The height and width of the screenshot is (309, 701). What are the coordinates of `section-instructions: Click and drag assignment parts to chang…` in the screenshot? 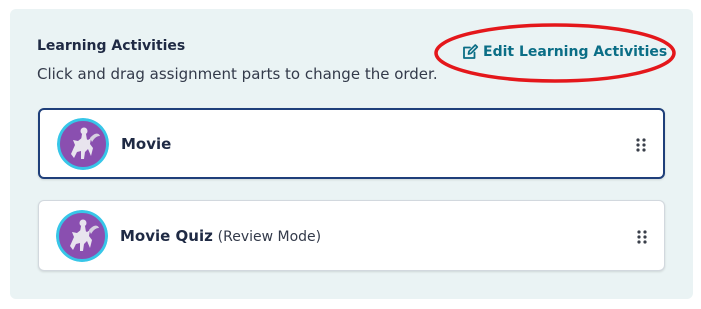 It's located at (237, 74).